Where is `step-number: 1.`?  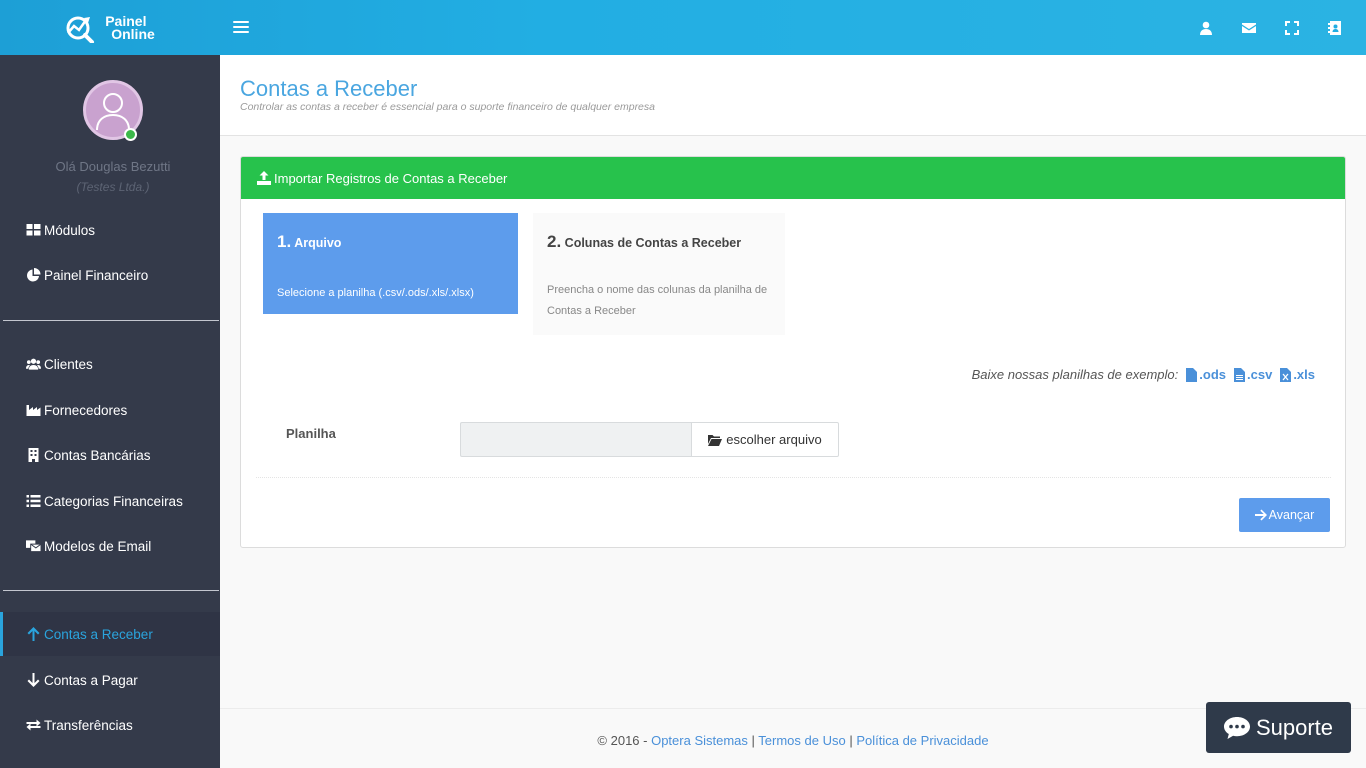 step-number: 1. is located at coordinates (284, 241).